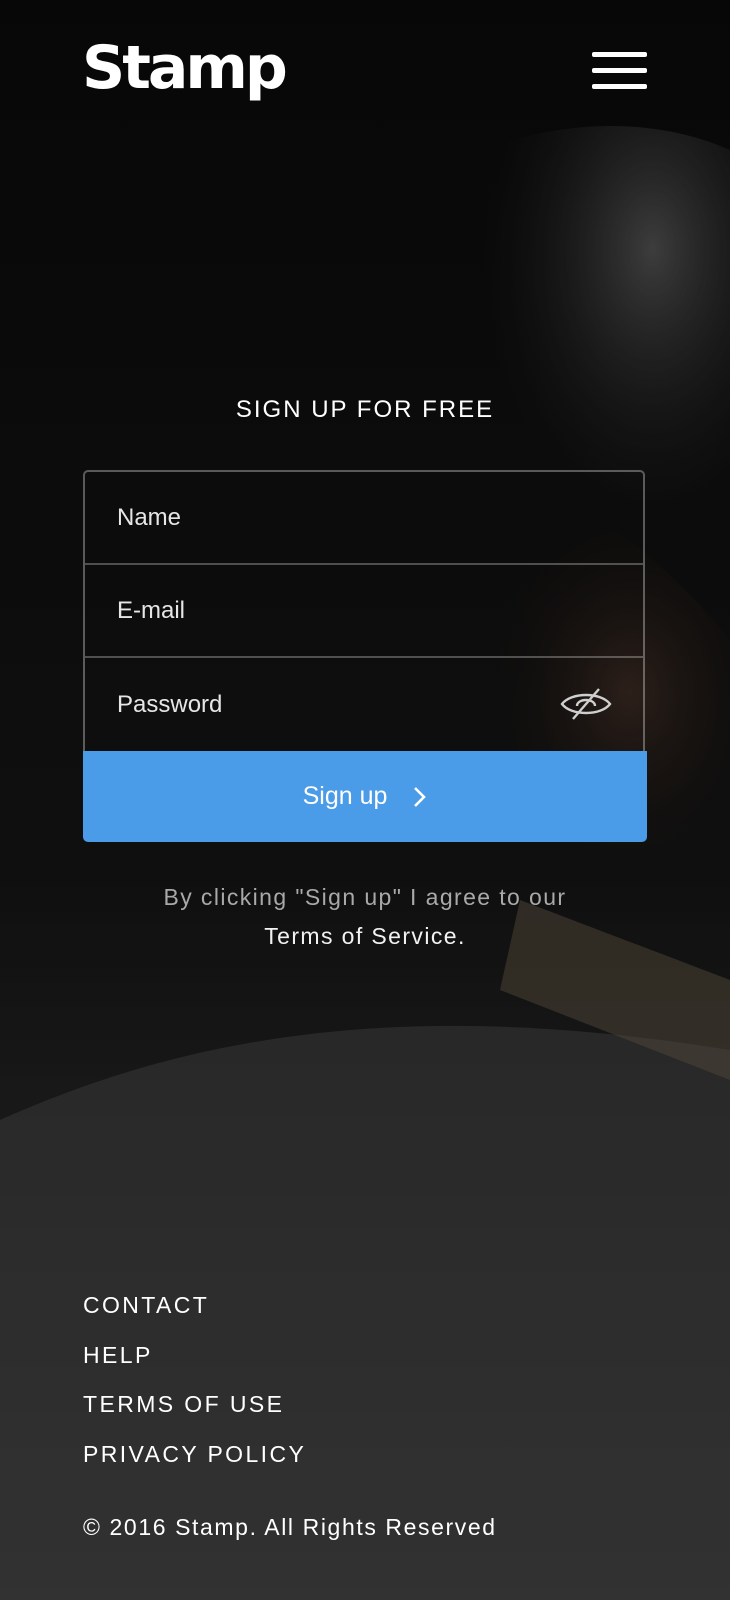 This screenshot has height=1600, width=730. I want to click on email-field-row, so click(364, 611).